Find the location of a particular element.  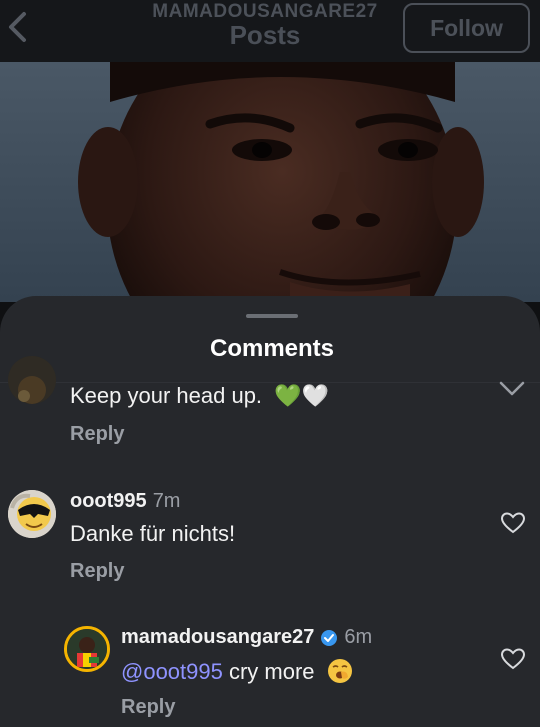

follow-button: Follow is located at coordinates (466, 28).